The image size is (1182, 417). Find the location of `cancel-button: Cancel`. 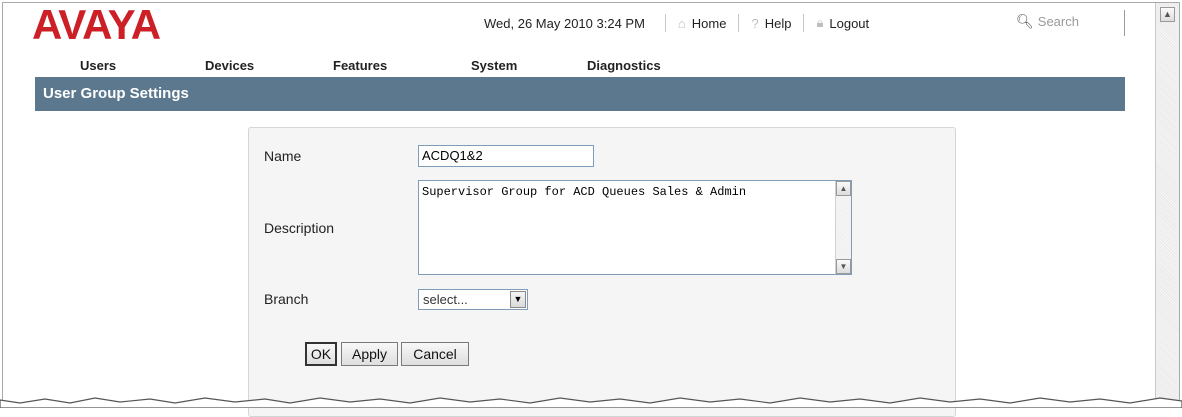

cancel-button: Cancel is located at coordinates (435, 354).